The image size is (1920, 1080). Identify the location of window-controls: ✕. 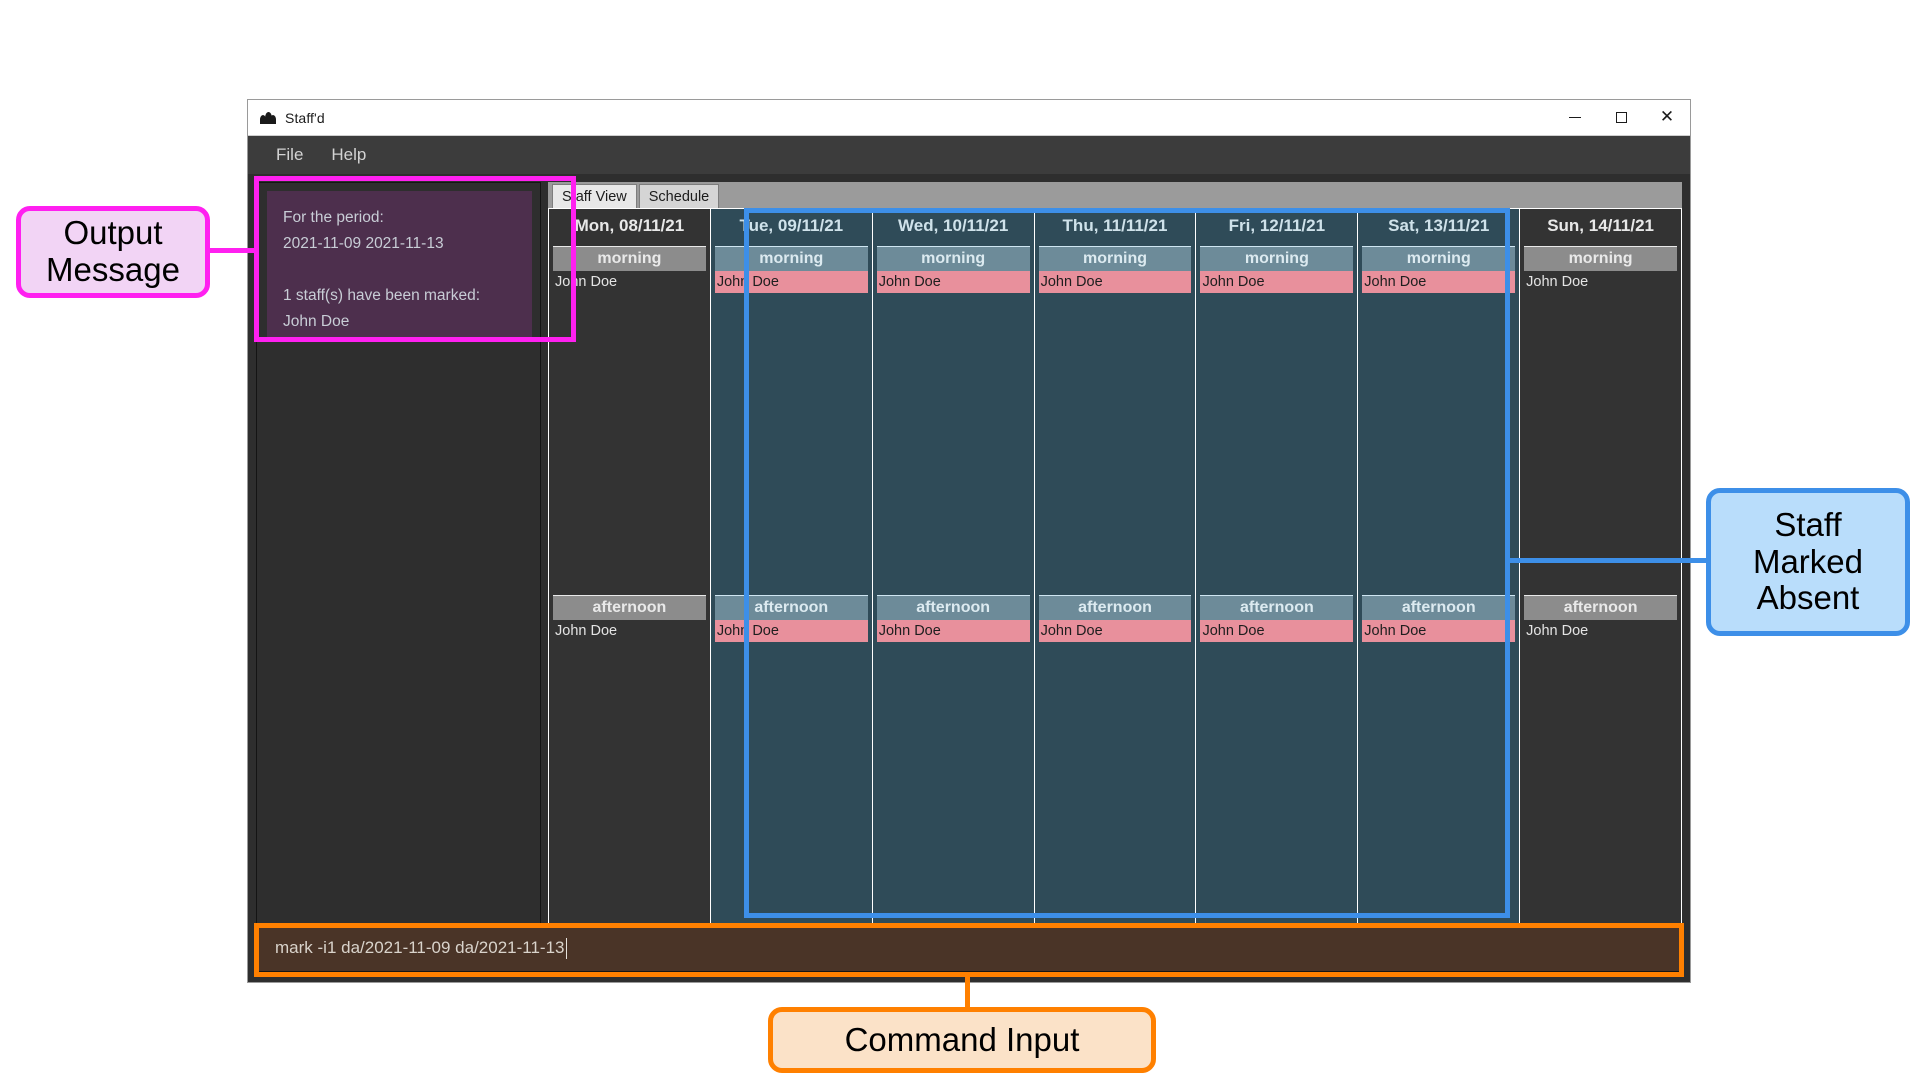
(1621, 118).